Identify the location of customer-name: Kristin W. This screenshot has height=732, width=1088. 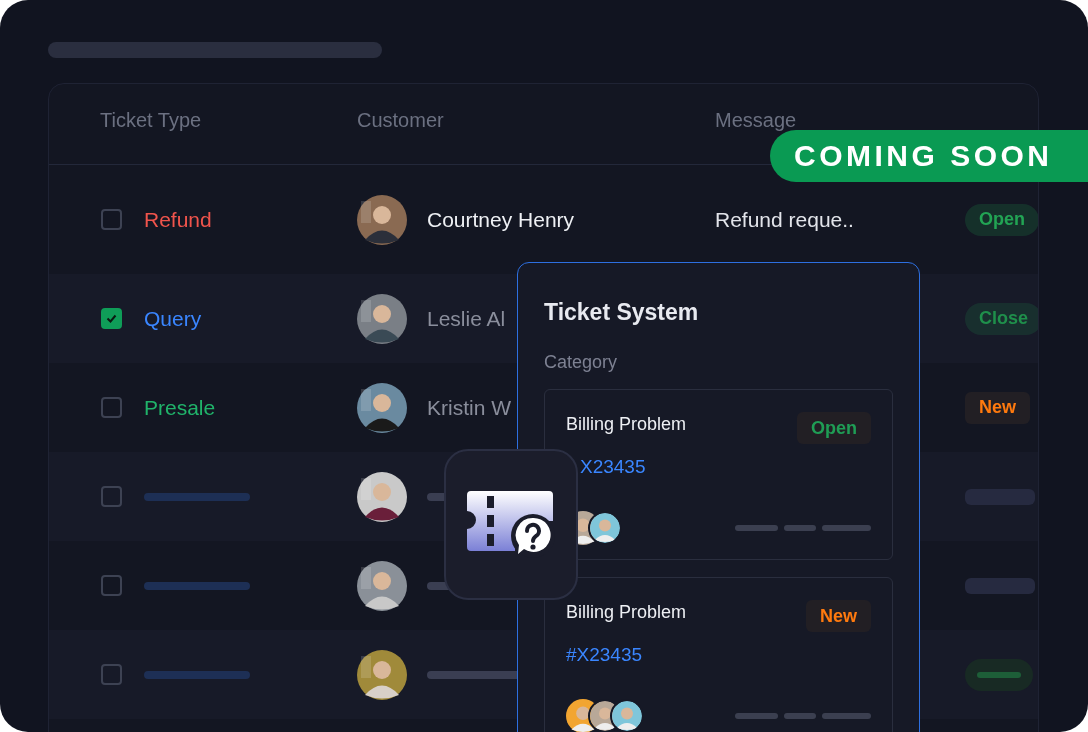
(469, 407).